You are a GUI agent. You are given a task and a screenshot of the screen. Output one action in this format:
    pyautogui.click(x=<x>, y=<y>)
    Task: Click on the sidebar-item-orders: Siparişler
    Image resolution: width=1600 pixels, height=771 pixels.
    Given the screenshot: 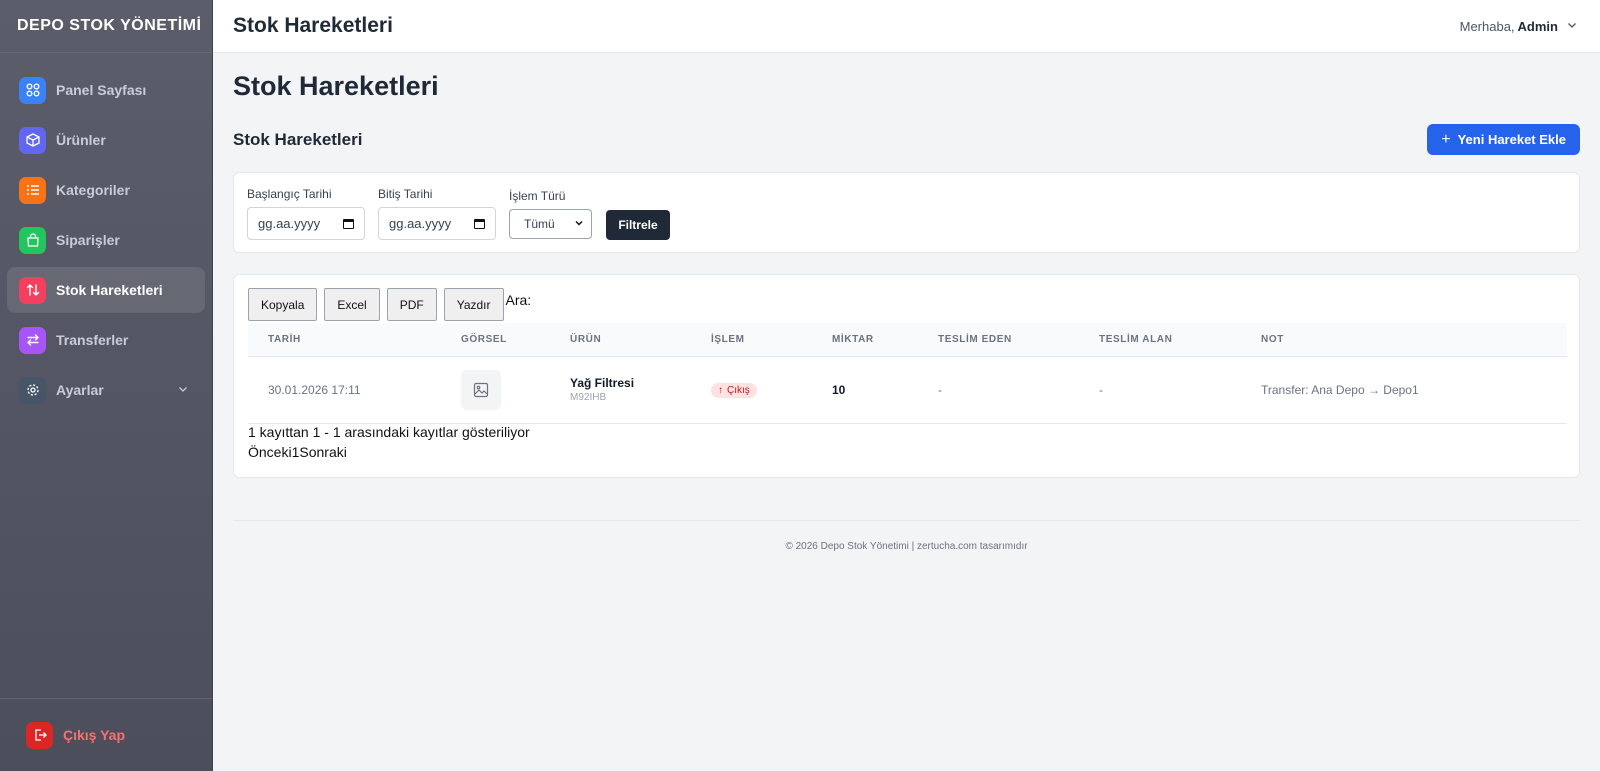 What is the action you would take?
    pyautogui.click(x=106, y=240)
    